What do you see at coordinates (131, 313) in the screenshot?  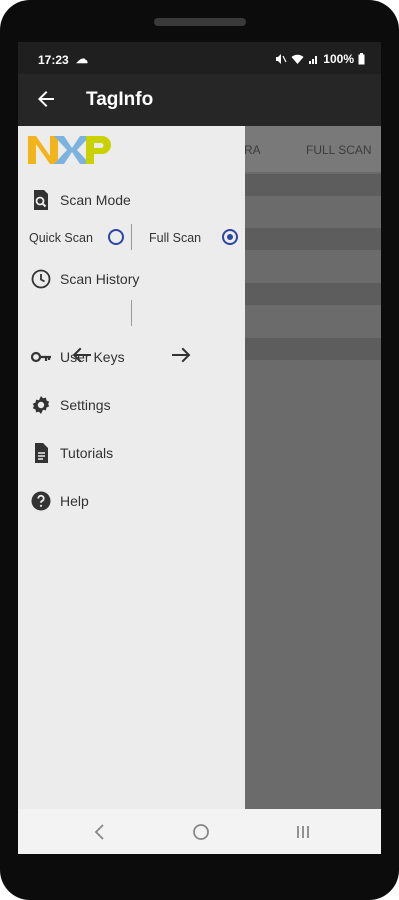 I see `history-divider` at bounding box center [131, 313].